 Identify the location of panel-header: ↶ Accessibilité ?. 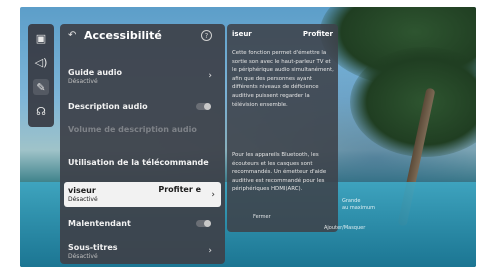
(142, 36).